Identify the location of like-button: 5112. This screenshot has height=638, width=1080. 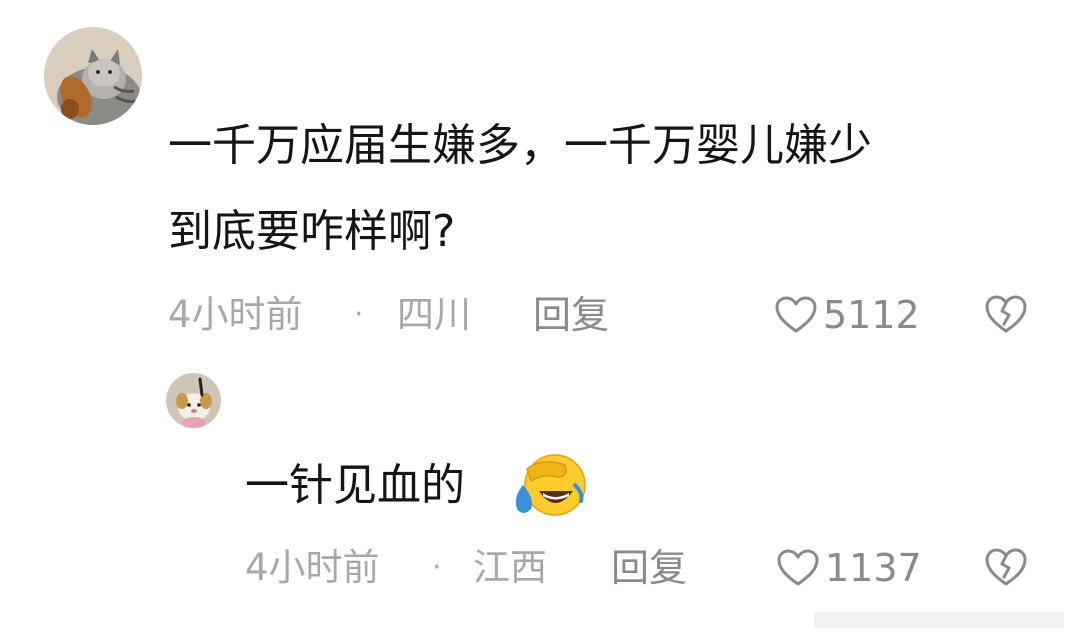
(847, 315).